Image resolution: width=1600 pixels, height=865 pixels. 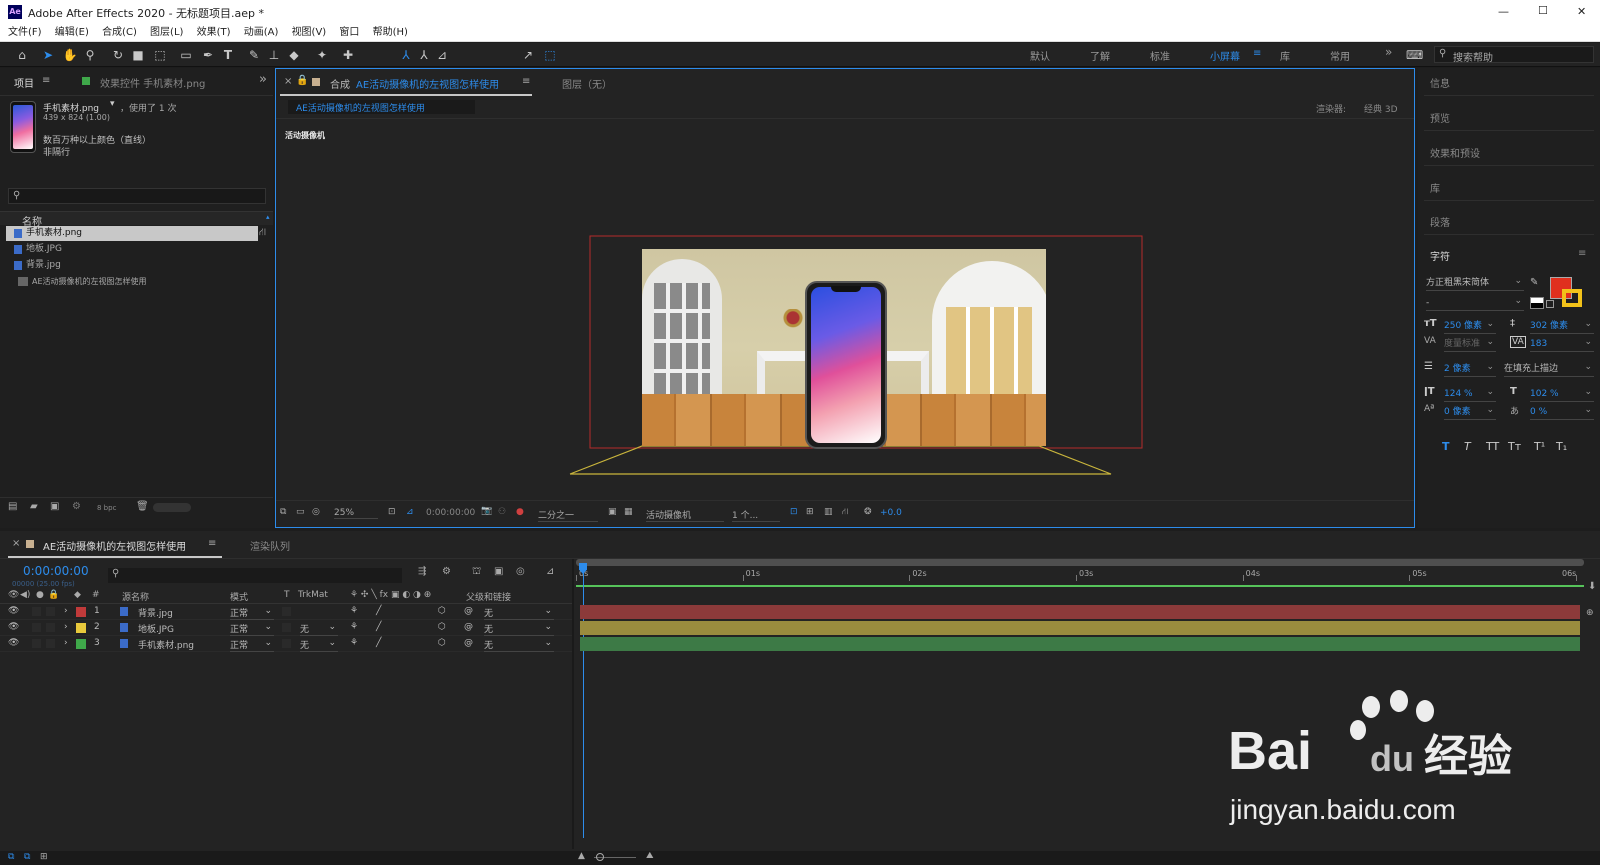 What do you see at coordinates (214, 33) in the screenshot?
I see `menu-effect: 效果(T)` at bounding box center [214, 33].